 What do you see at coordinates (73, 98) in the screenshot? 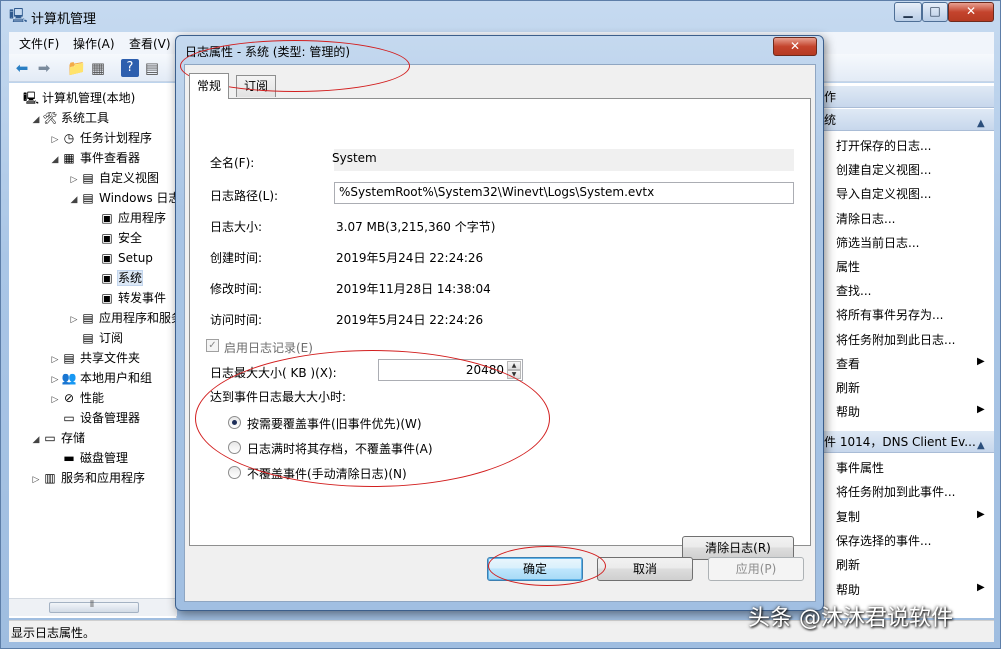
I see `tree-item: 🖳 计算机管理(本地)` at bounding box center [73, 98].